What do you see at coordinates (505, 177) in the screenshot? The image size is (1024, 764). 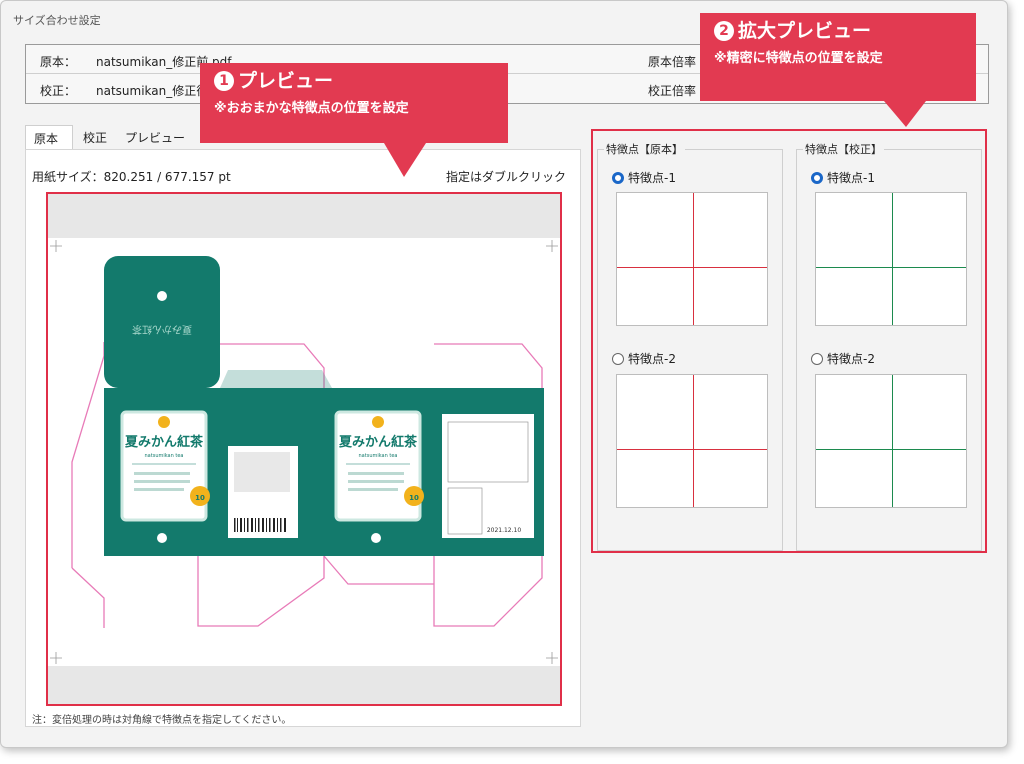 I see `double-click-hint: 指定はダブルクリック` at bounding box center [505, 177].